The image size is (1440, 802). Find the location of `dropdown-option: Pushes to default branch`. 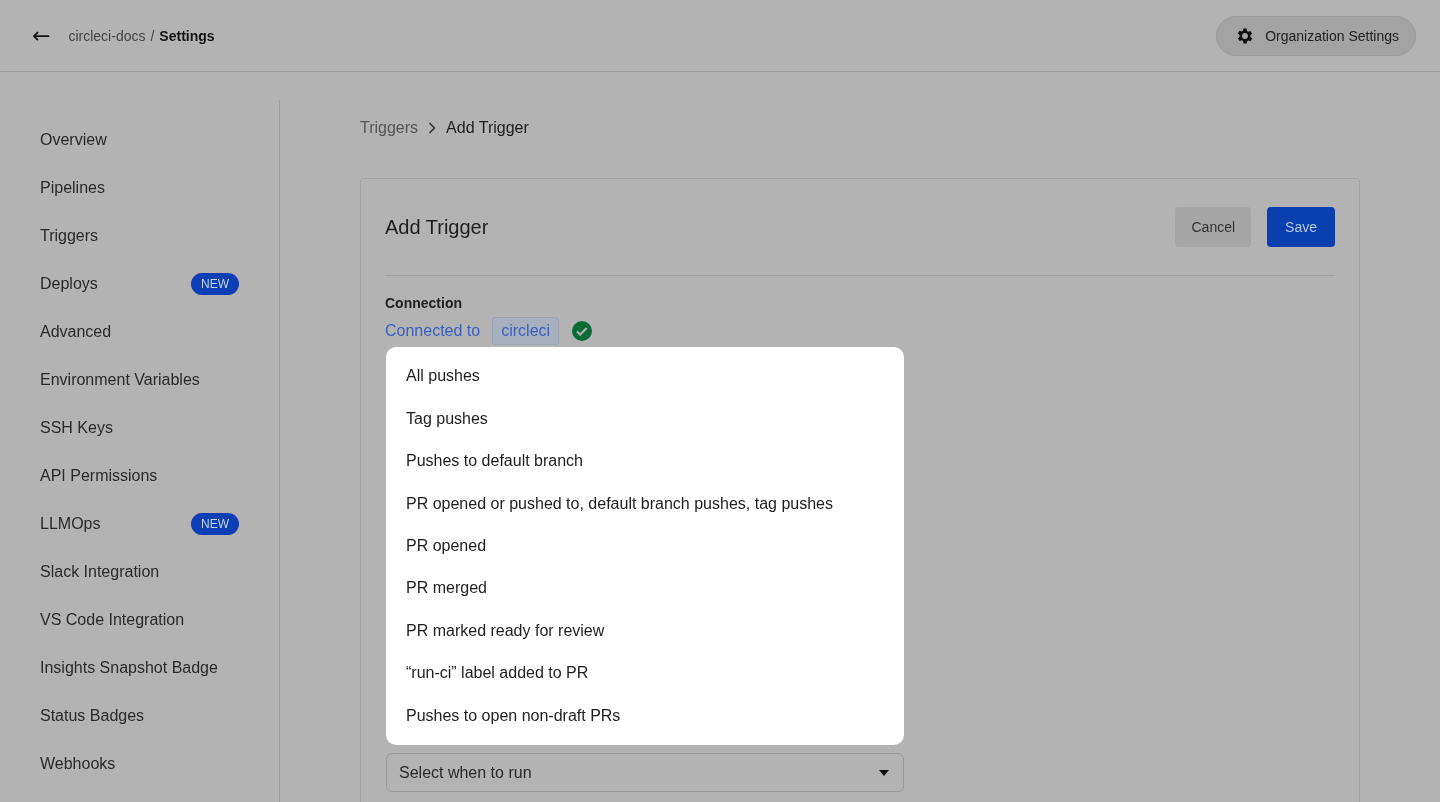

dropdown-option: Pushes to default branch is located at coordinates (645, 461).